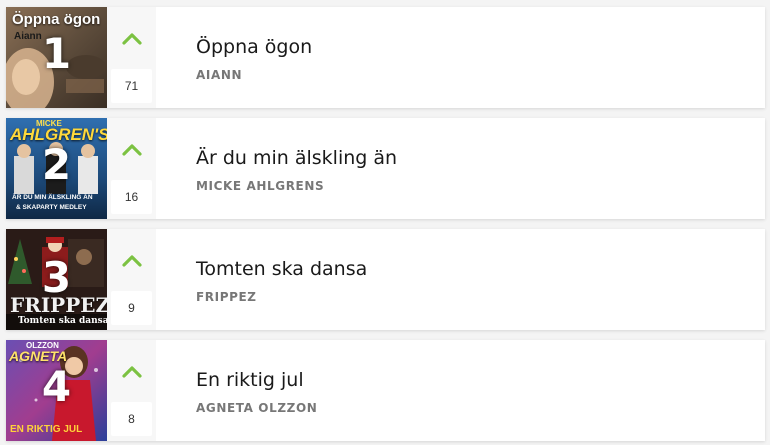 This screenshot has height=445, width=770. Describe the element at coordinates (52, 197) in the screenshot. I see `cover-subtitle: ÄR DU MIN ÄLSKLING ÄN` at that location.